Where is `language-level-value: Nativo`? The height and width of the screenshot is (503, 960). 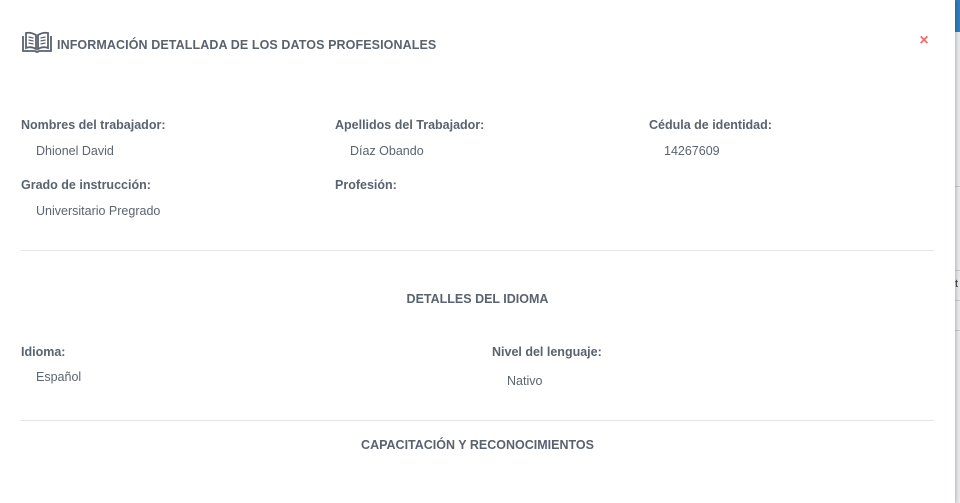 language-level-value: Nativo is located at coordinates (525, 381).